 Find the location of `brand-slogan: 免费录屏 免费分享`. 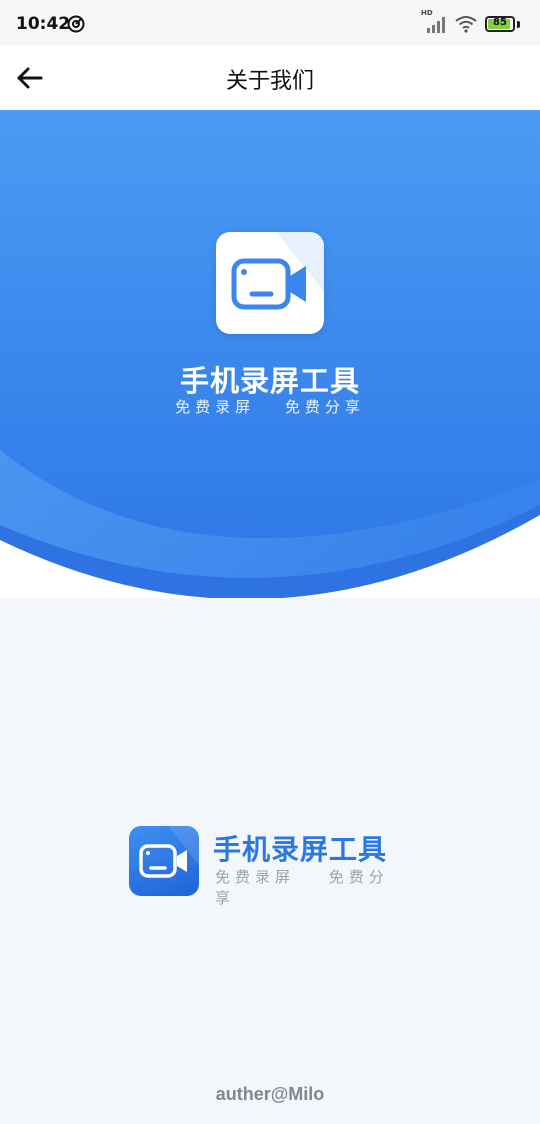

brand-slogan: 免费录屏 免费分享 is located at coordinates (322, 887).